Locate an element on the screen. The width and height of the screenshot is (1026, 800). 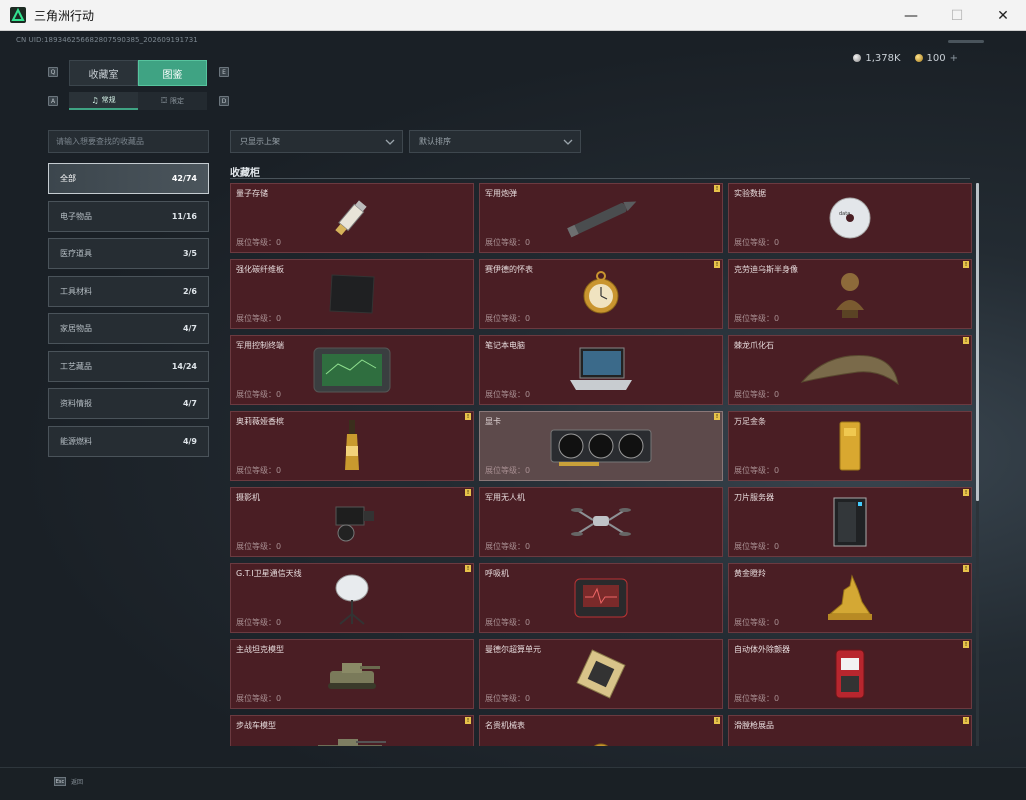
ifv-model-icon is located at coordinates (352, 733).